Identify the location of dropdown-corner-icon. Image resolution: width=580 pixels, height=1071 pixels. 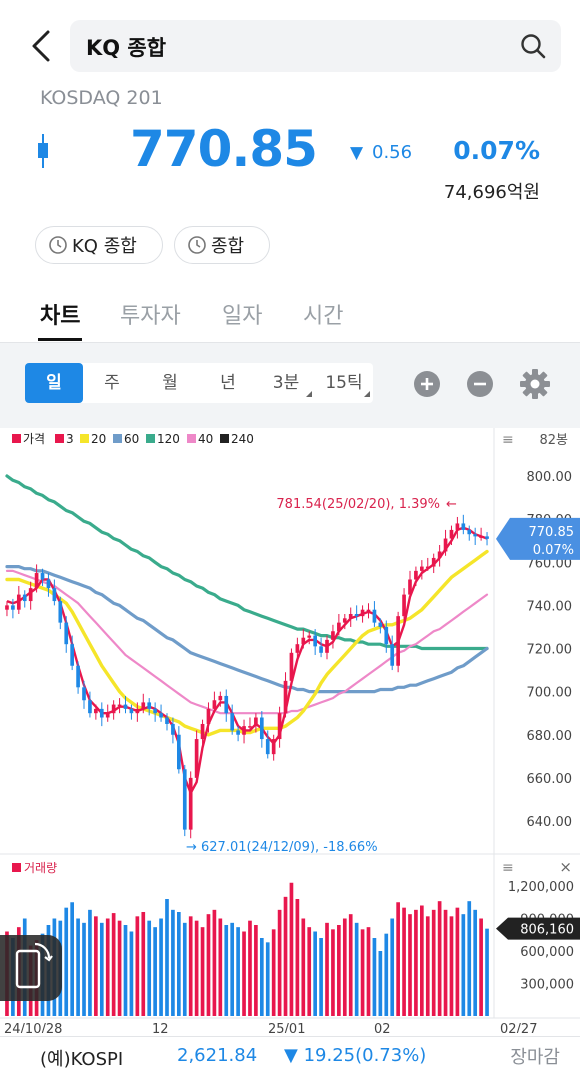
(309, 394).